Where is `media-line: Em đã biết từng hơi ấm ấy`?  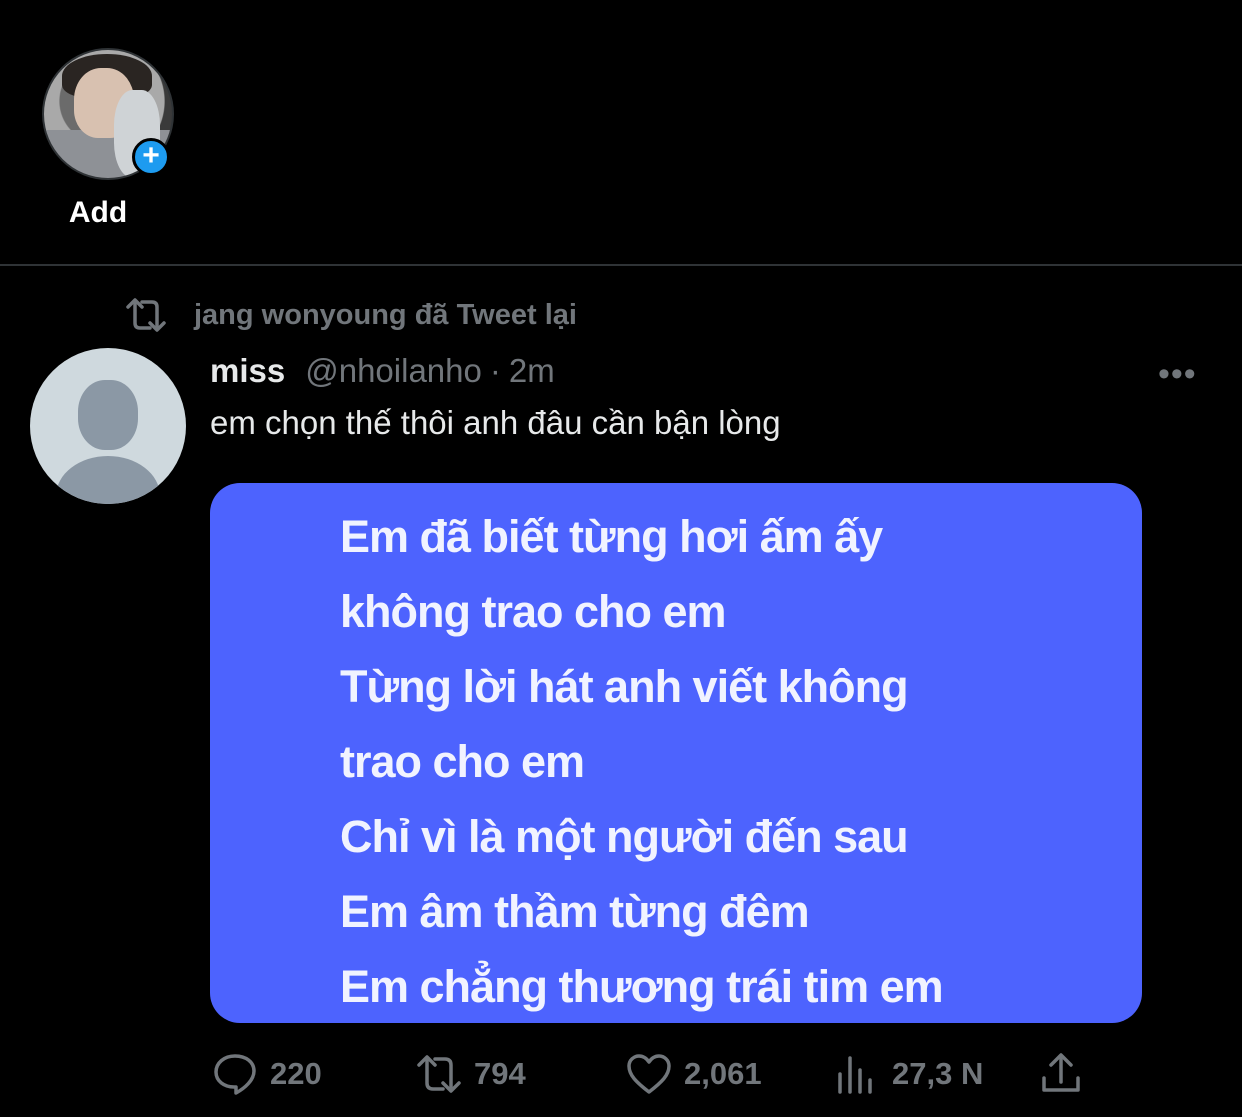
media-line: Em đã biết từng hơi ấm ấy is located at coordinates (611, 536).